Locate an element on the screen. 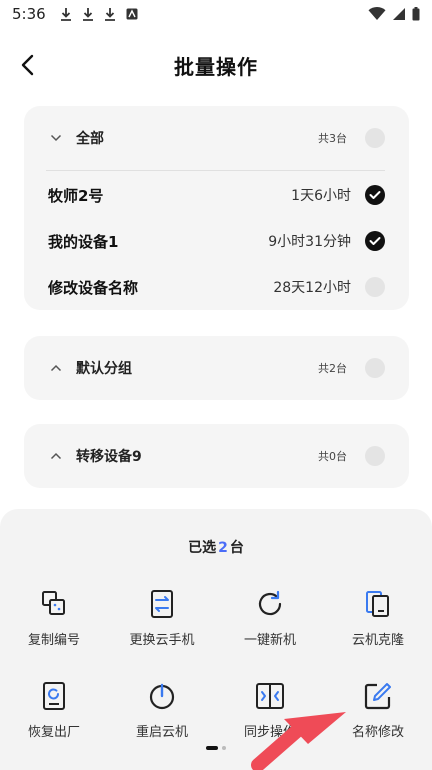  device-row: 牧师2号 1天6小时 is located at coordinates (216, 195).